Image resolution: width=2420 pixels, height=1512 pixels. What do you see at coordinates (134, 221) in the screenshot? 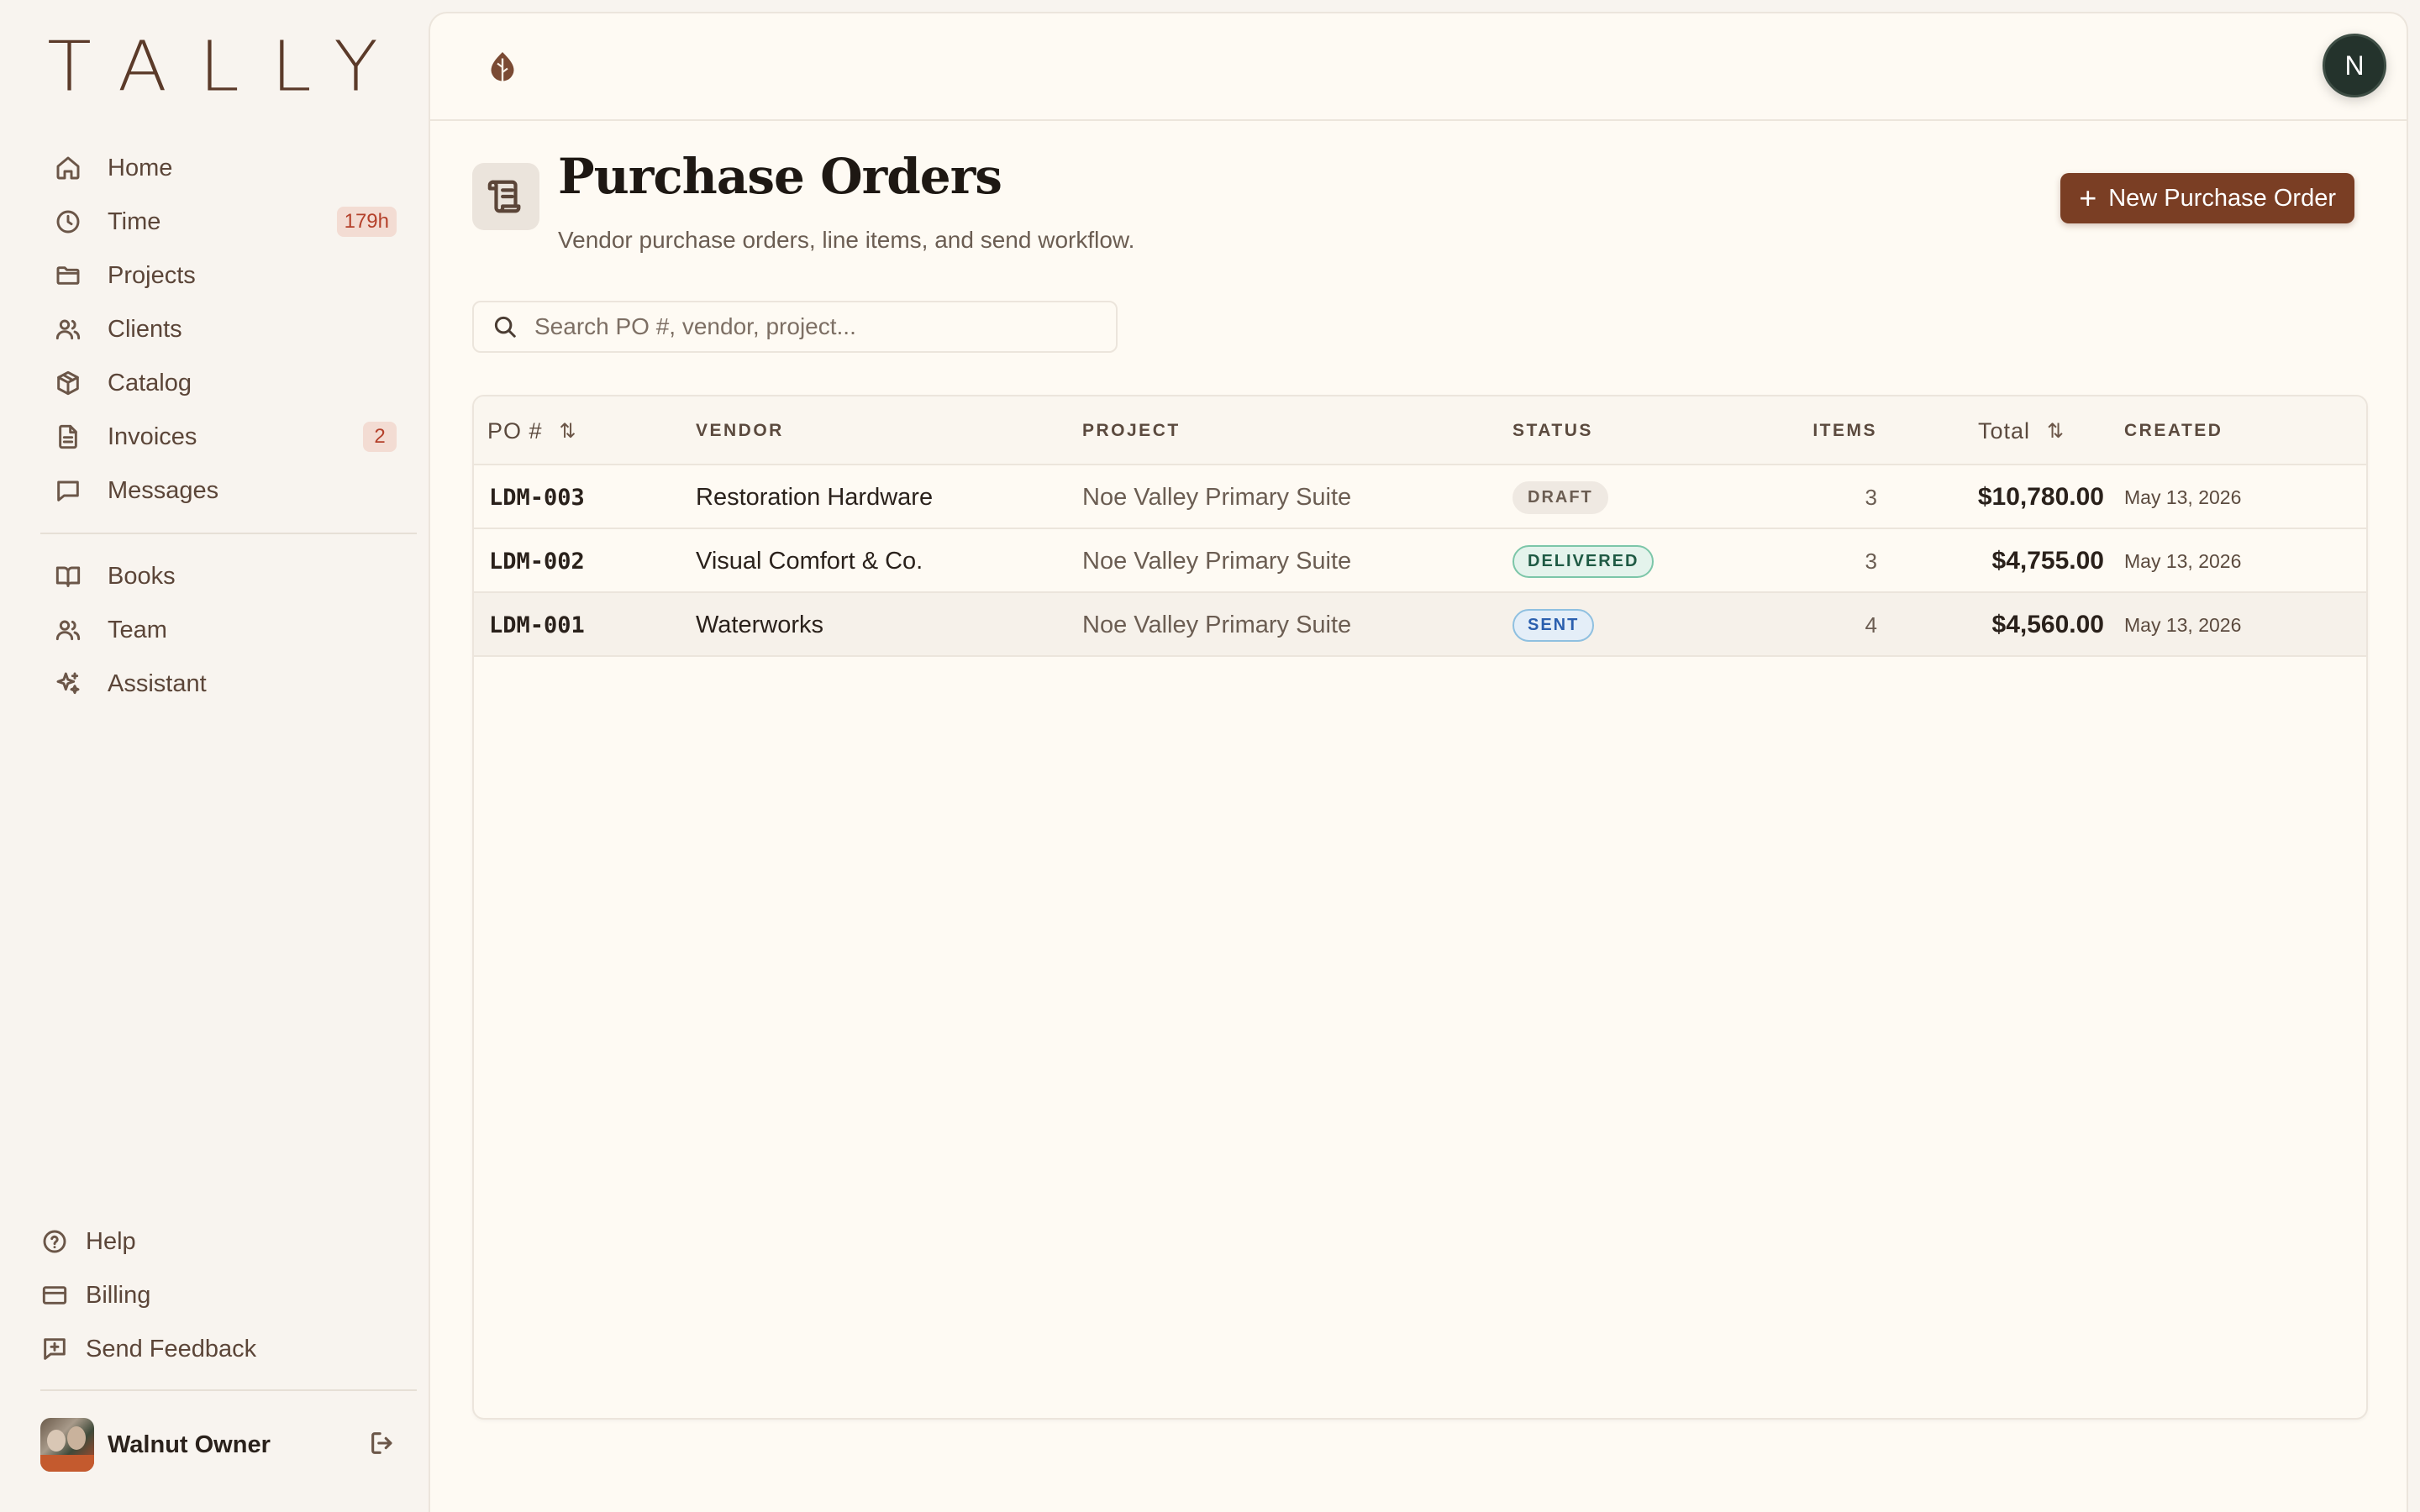
I see `sidebar-item-label: Time` at bounding box center [134, 221].